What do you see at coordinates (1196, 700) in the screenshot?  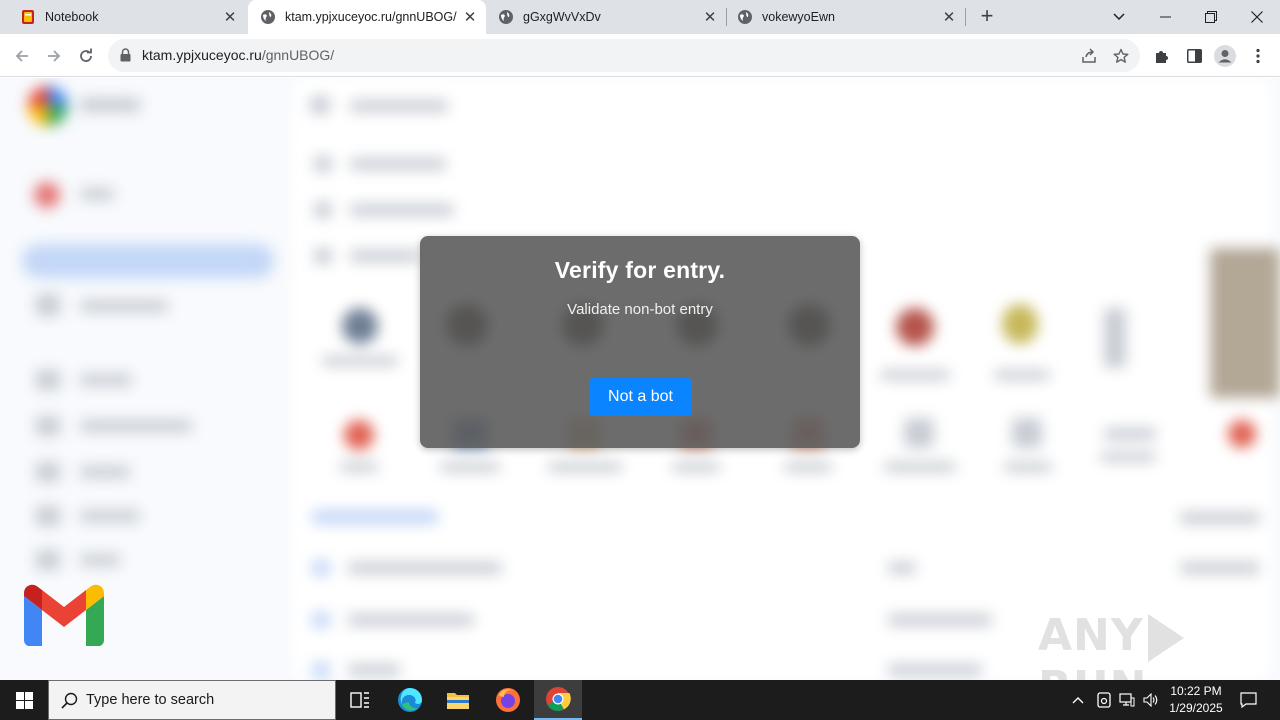 I see `taskbar-clock: 10:22 PM 1/29/2025` at bounding box center [1196, 700].